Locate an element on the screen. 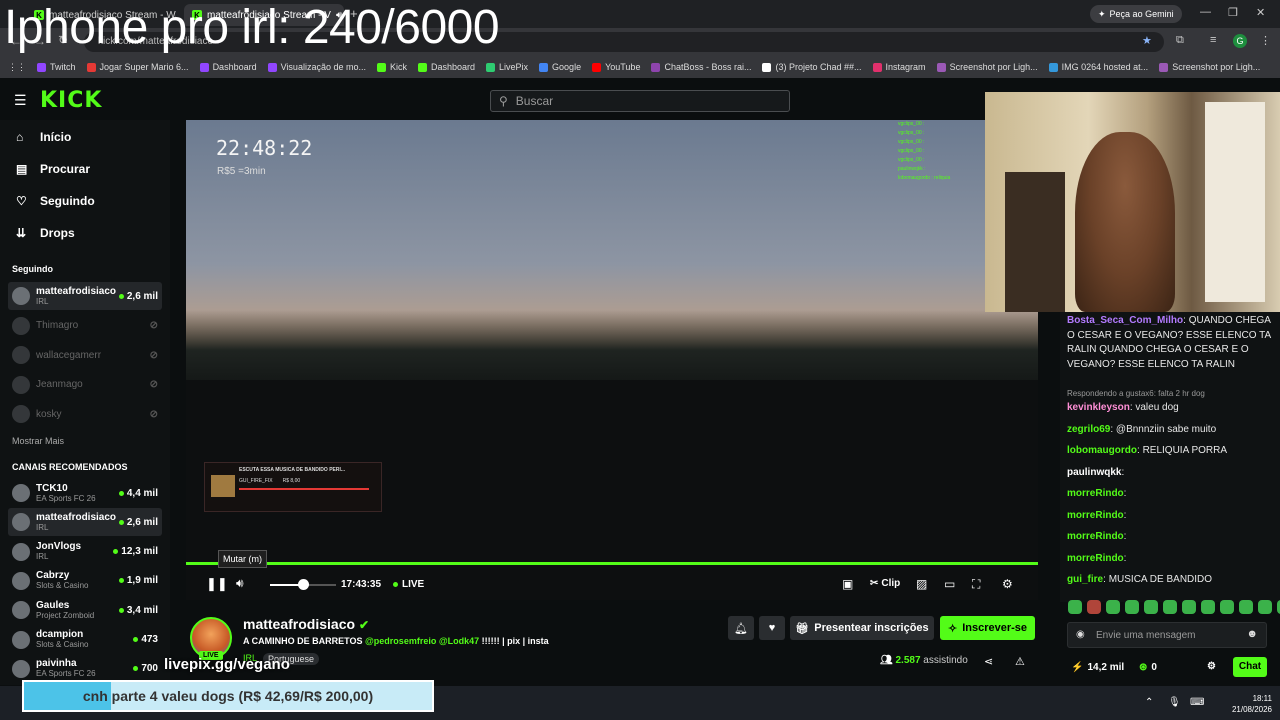 This screenshot has width=1280, height=720. volume-icon: 🔊︎ is located at coordinates (240, 583).